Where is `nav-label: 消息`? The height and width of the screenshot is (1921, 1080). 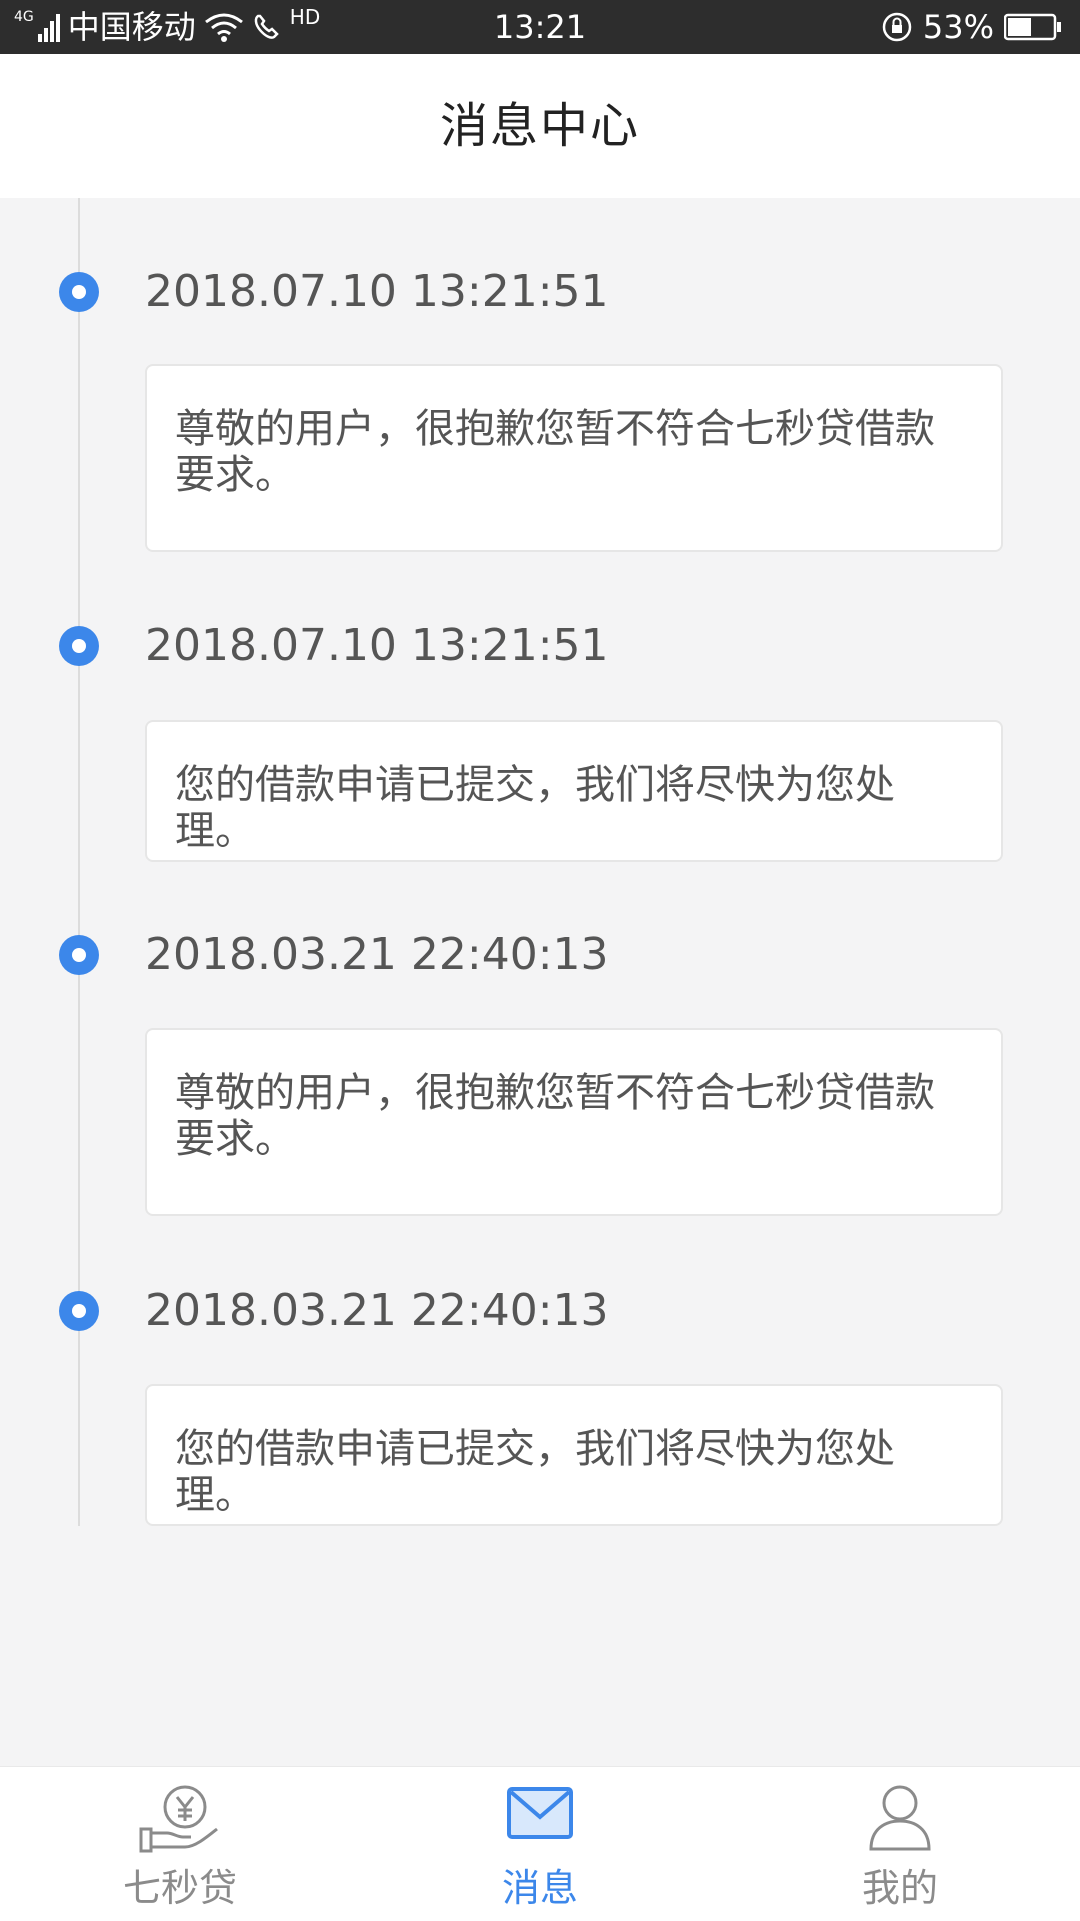 nav-label: 消息 is located at coordinates (539, 1888).